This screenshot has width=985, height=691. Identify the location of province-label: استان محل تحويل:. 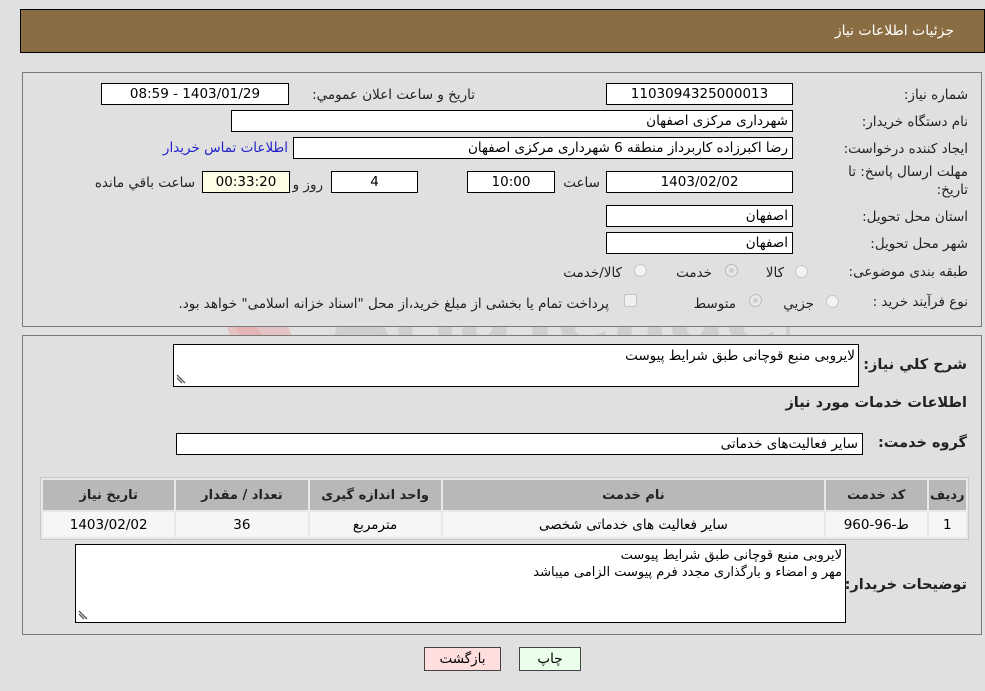
(915, 217).